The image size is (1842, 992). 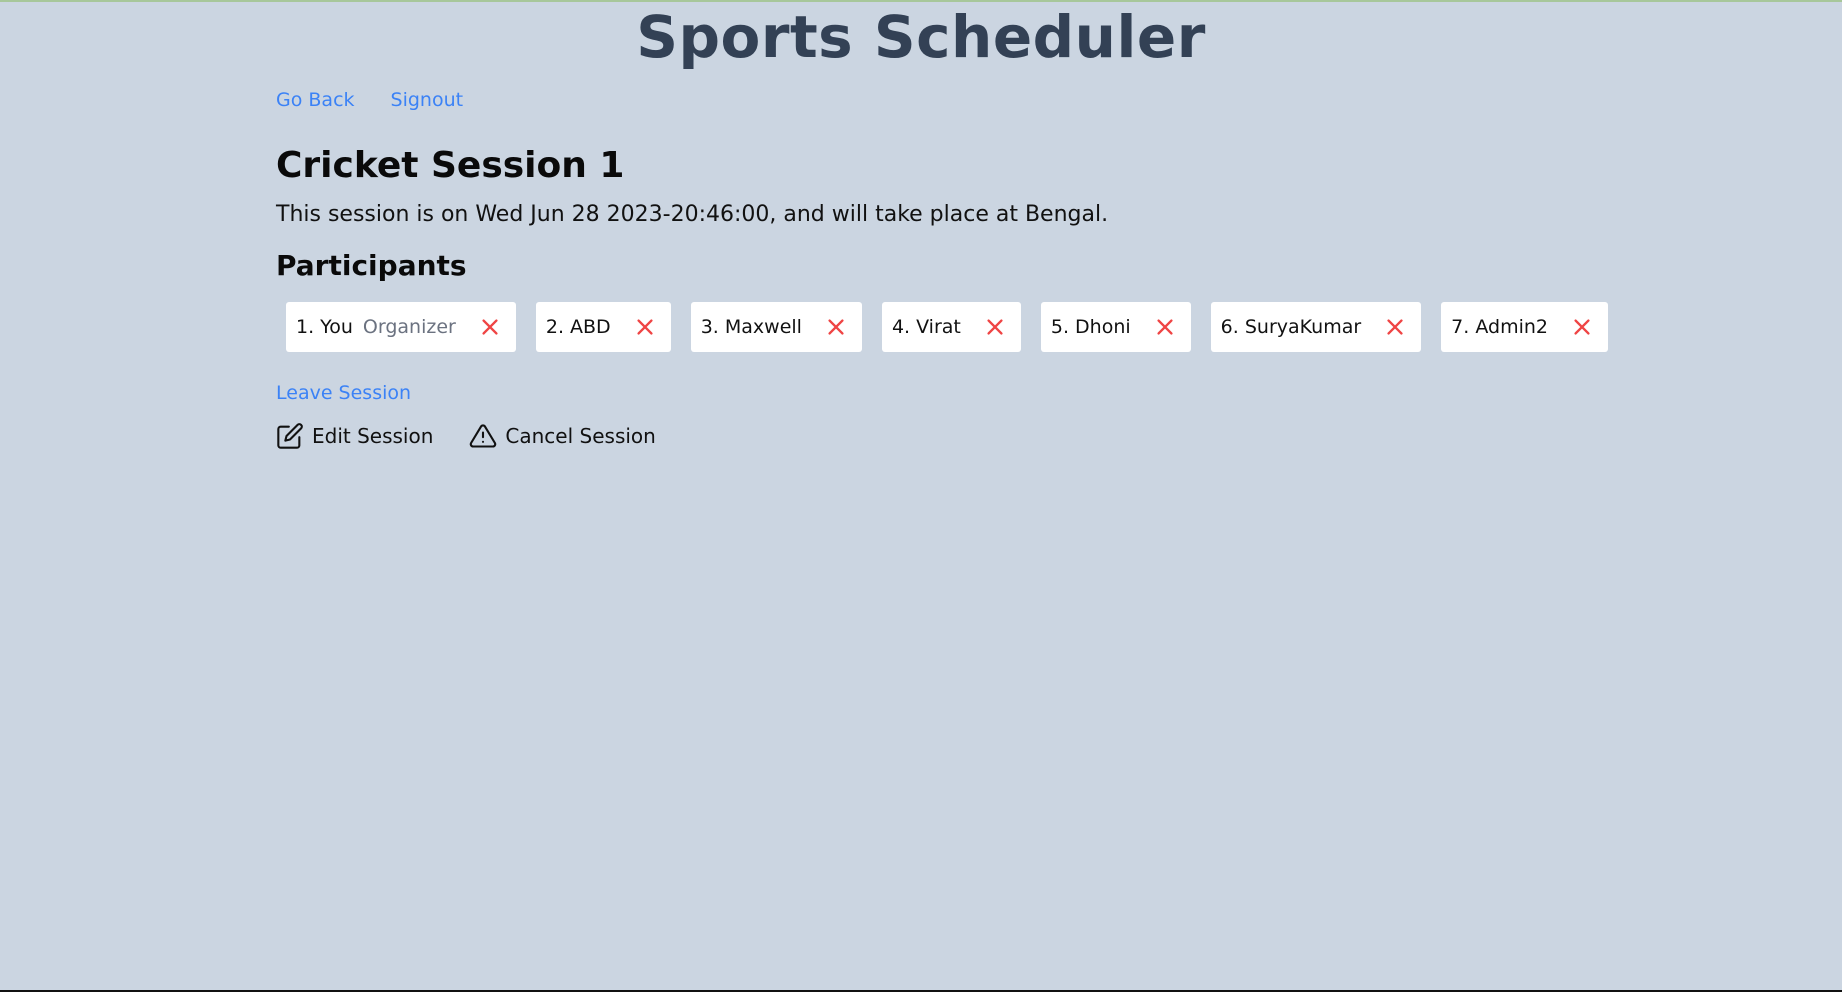 I want to click on signout-link: Signout, so click(x=427, y=100).